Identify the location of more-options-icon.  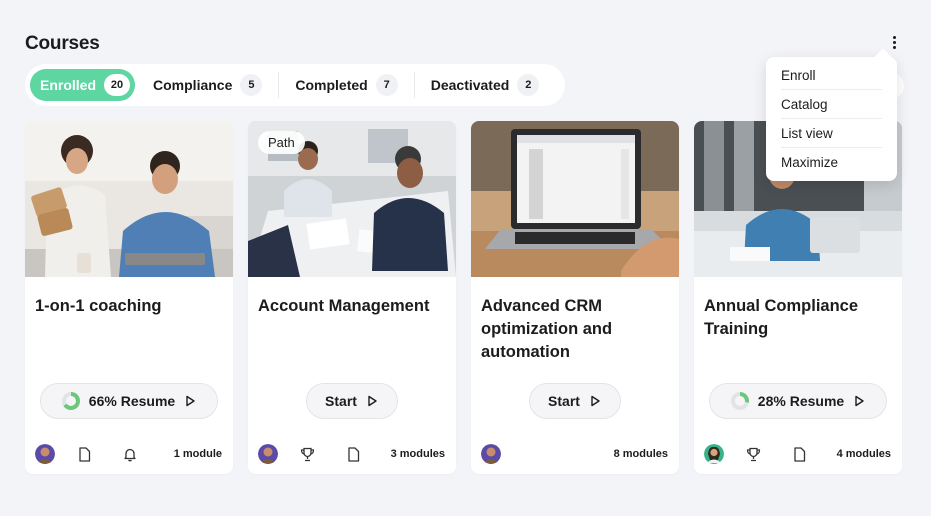
(894, 42).